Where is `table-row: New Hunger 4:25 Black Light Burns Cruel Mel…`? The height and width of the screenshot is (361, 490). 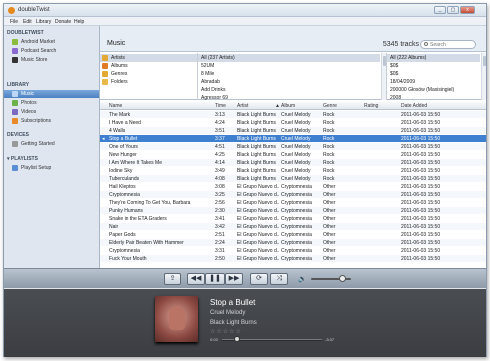
table-row: New Hunger 4:25 Black Light Burns Cruel Mel… is located at coordinates (293, 154).